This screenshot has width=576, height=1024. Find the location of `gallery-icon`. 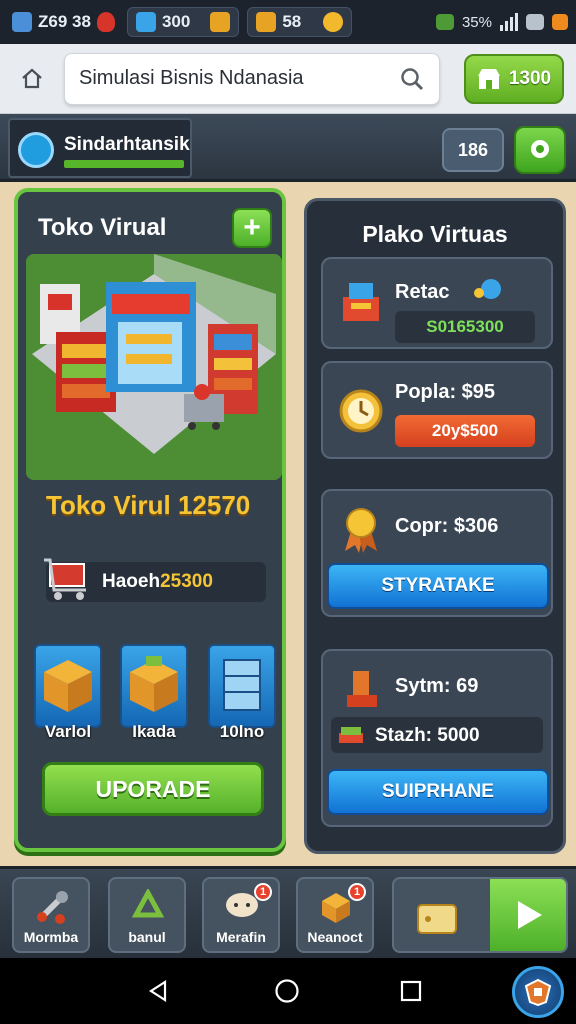

gallery-icon is located at coordinates (535, 22).